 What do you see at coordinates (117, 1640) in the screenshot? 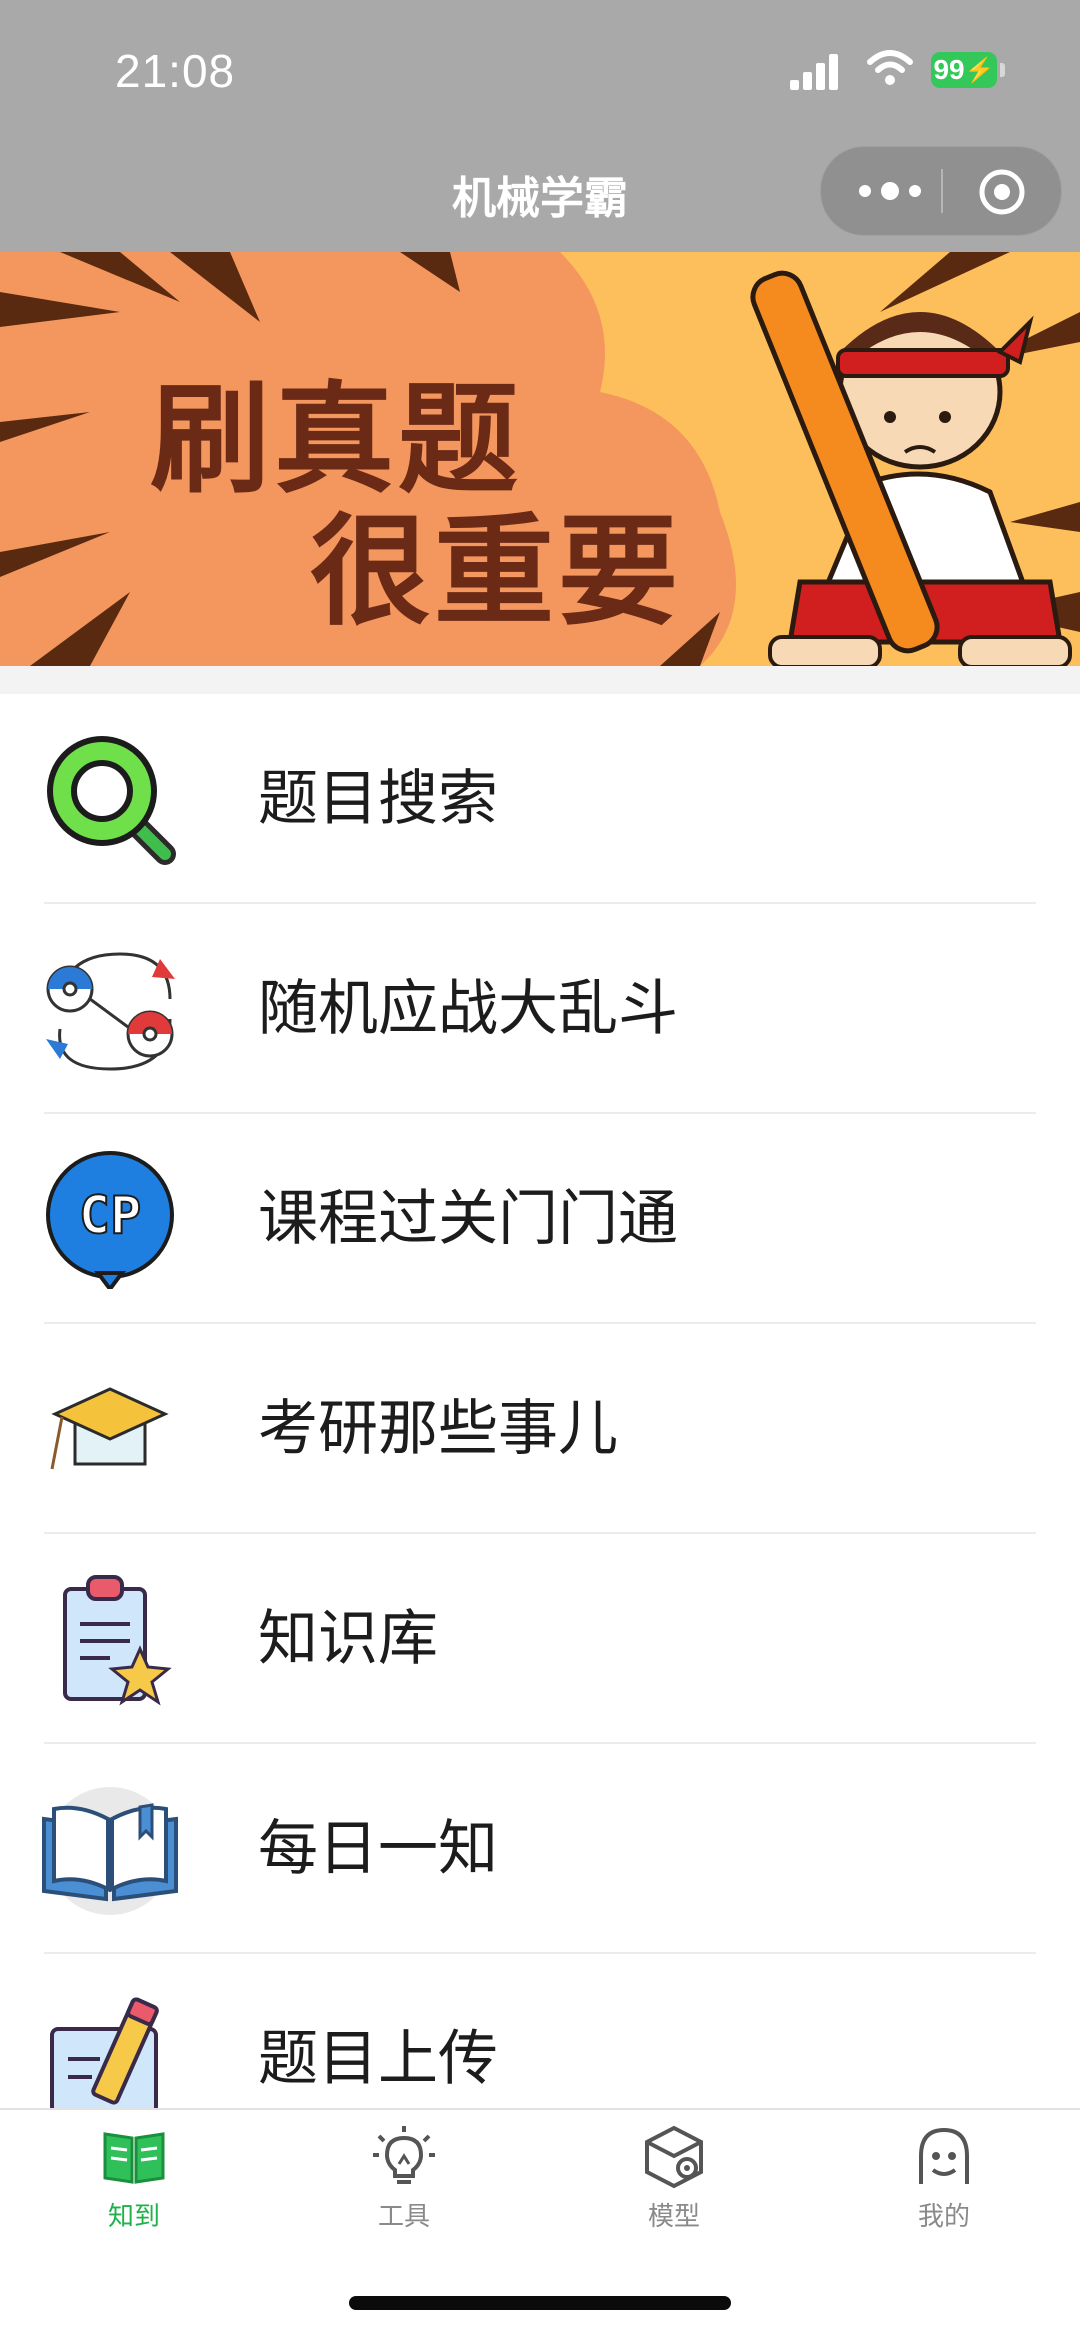
I see `clipboard-star-icon` at bounding box center [117, 1640].